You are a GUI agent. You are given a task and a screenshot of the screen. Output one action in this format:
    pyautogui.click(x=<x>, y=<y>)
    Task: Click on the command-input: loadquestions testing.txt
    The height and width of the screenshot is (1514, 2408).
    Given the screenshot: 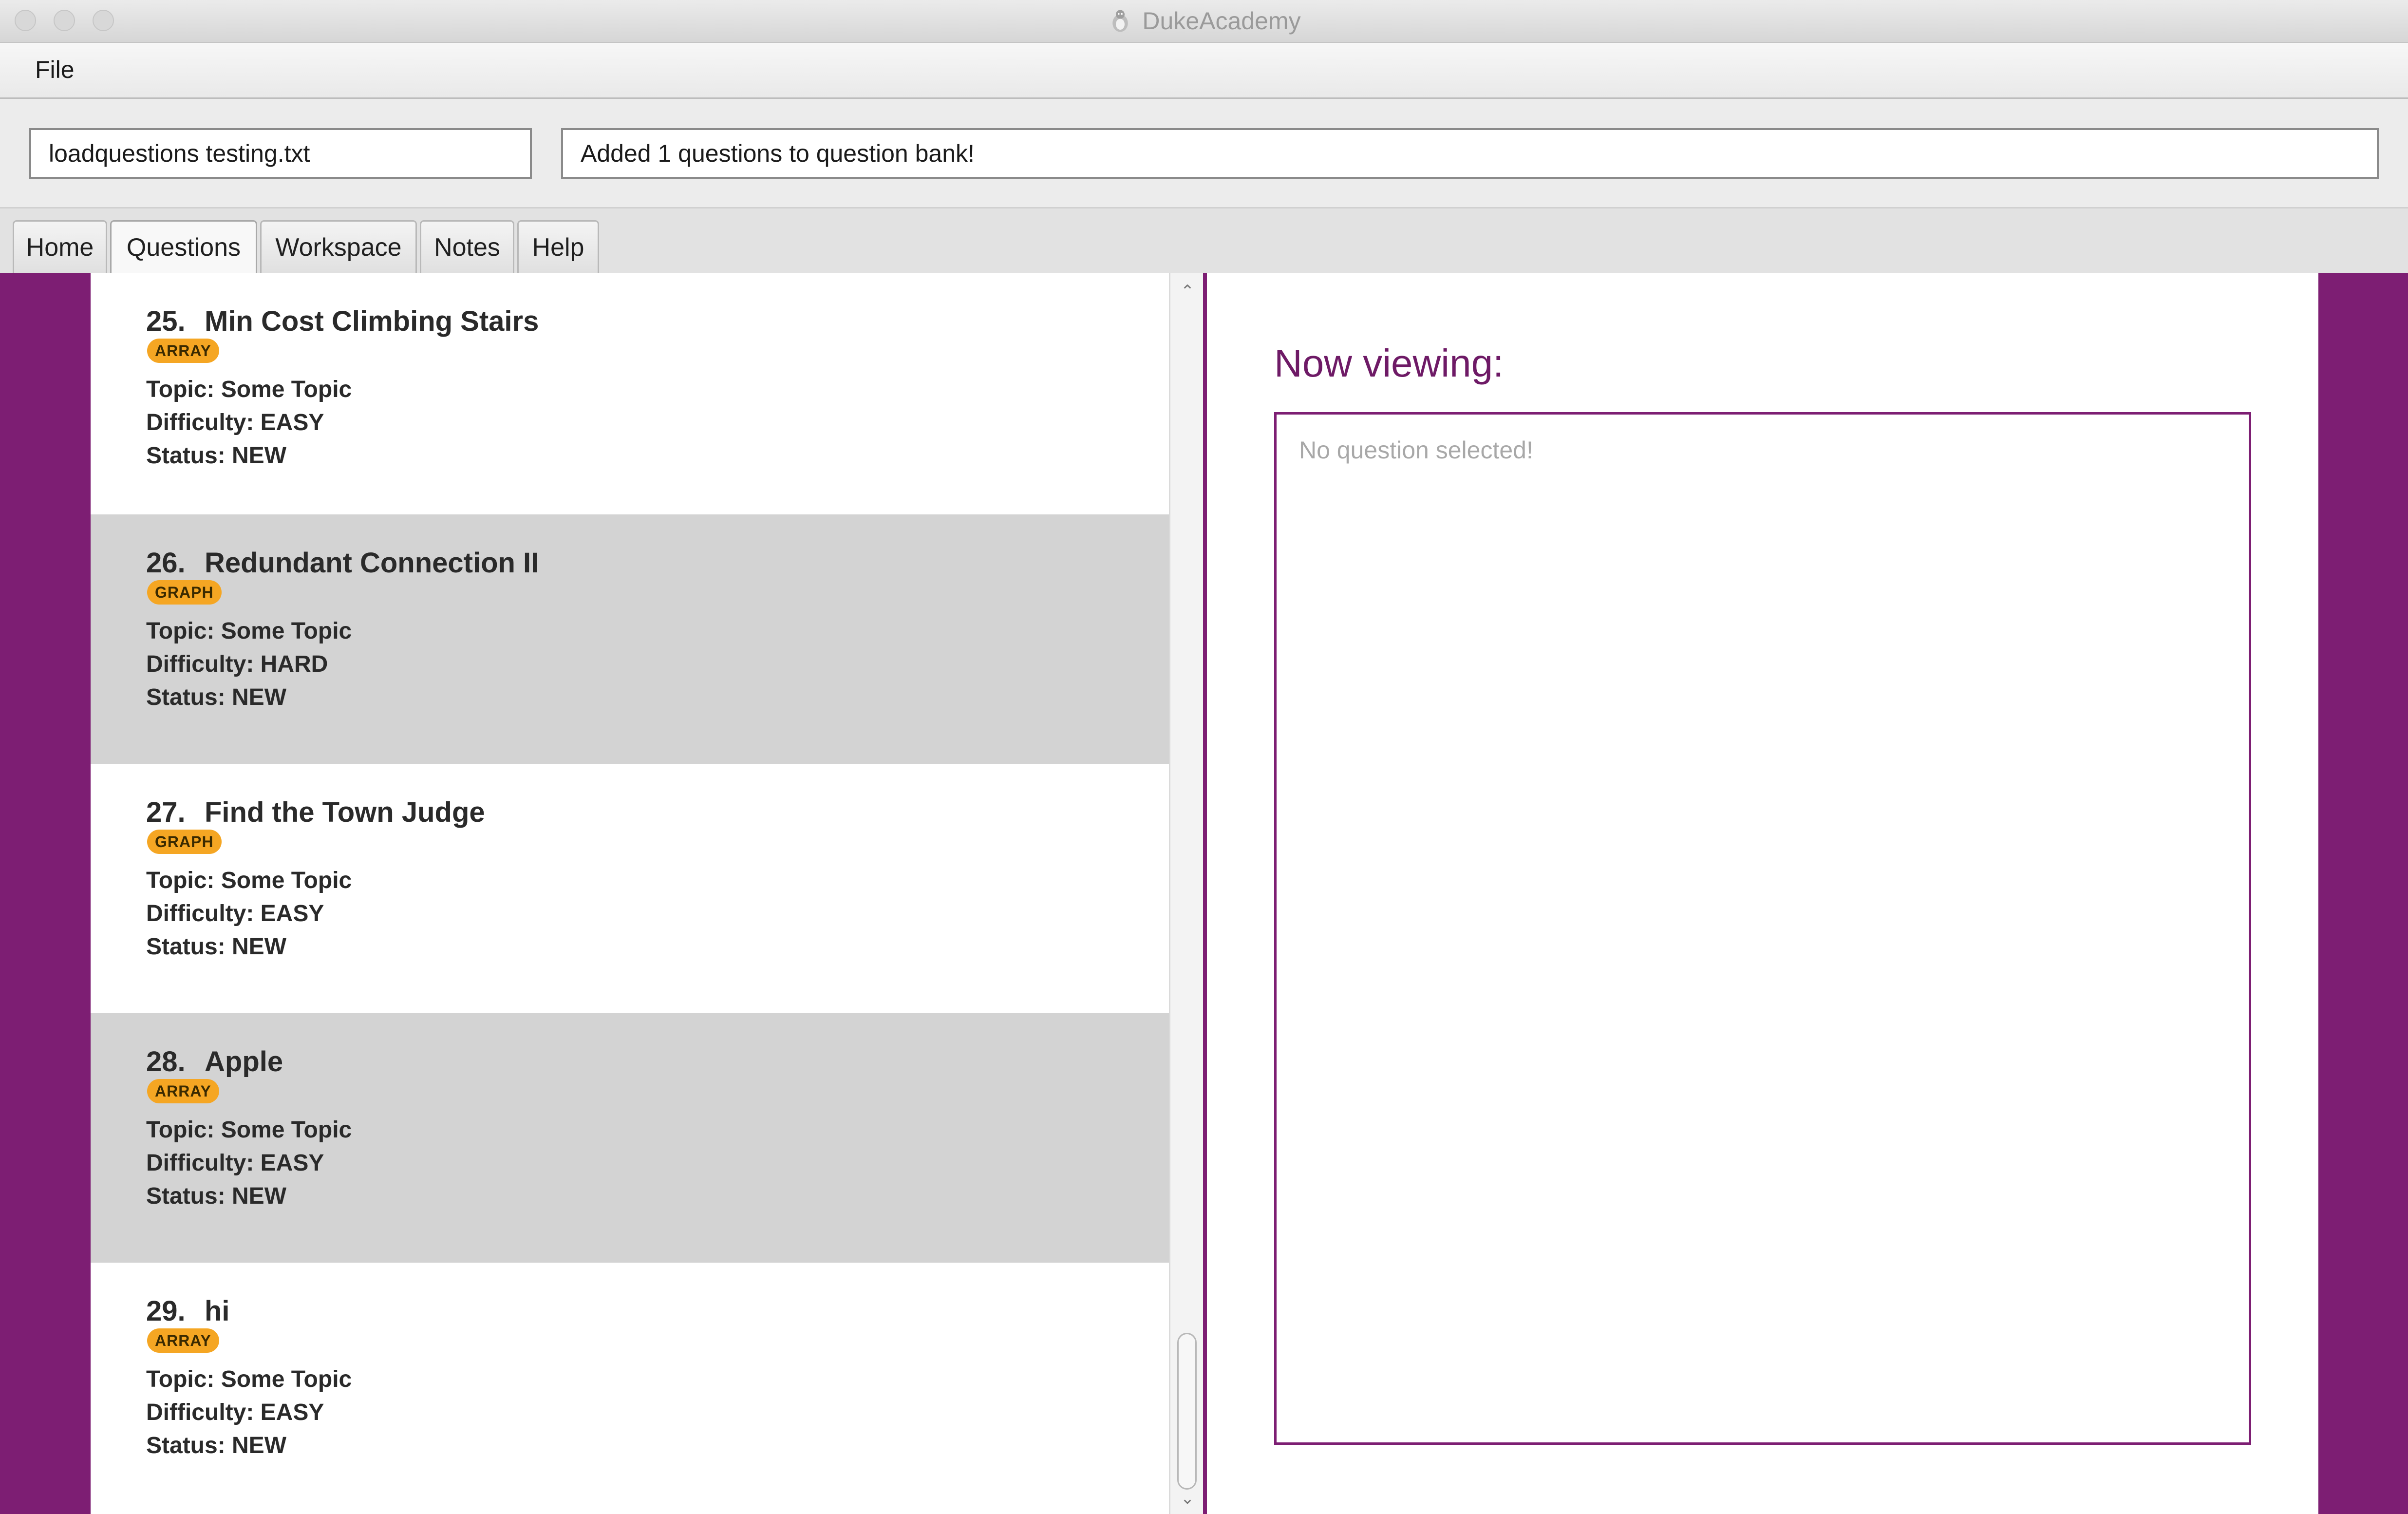 What is the action you would take?
    pyautogui.click(x=280, y=153)
    